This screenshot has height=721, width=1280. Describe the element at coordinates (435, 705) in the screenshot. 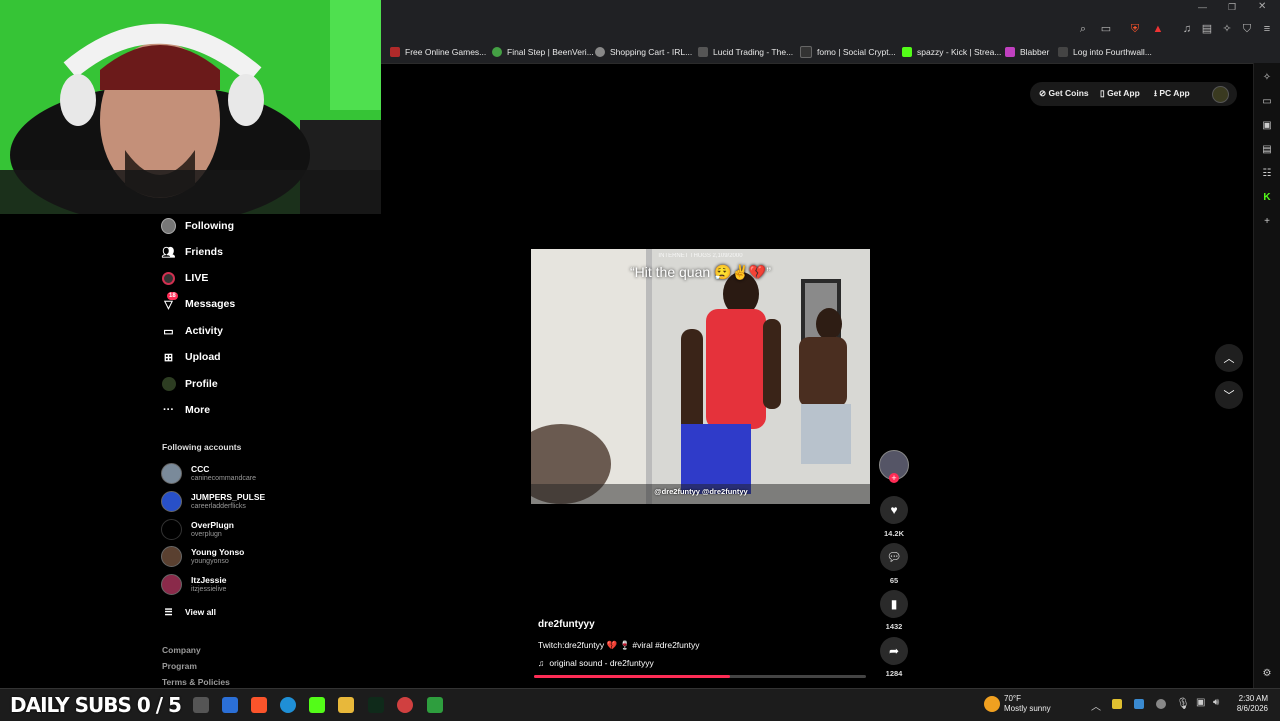

I see `xbox-icon` at that location.